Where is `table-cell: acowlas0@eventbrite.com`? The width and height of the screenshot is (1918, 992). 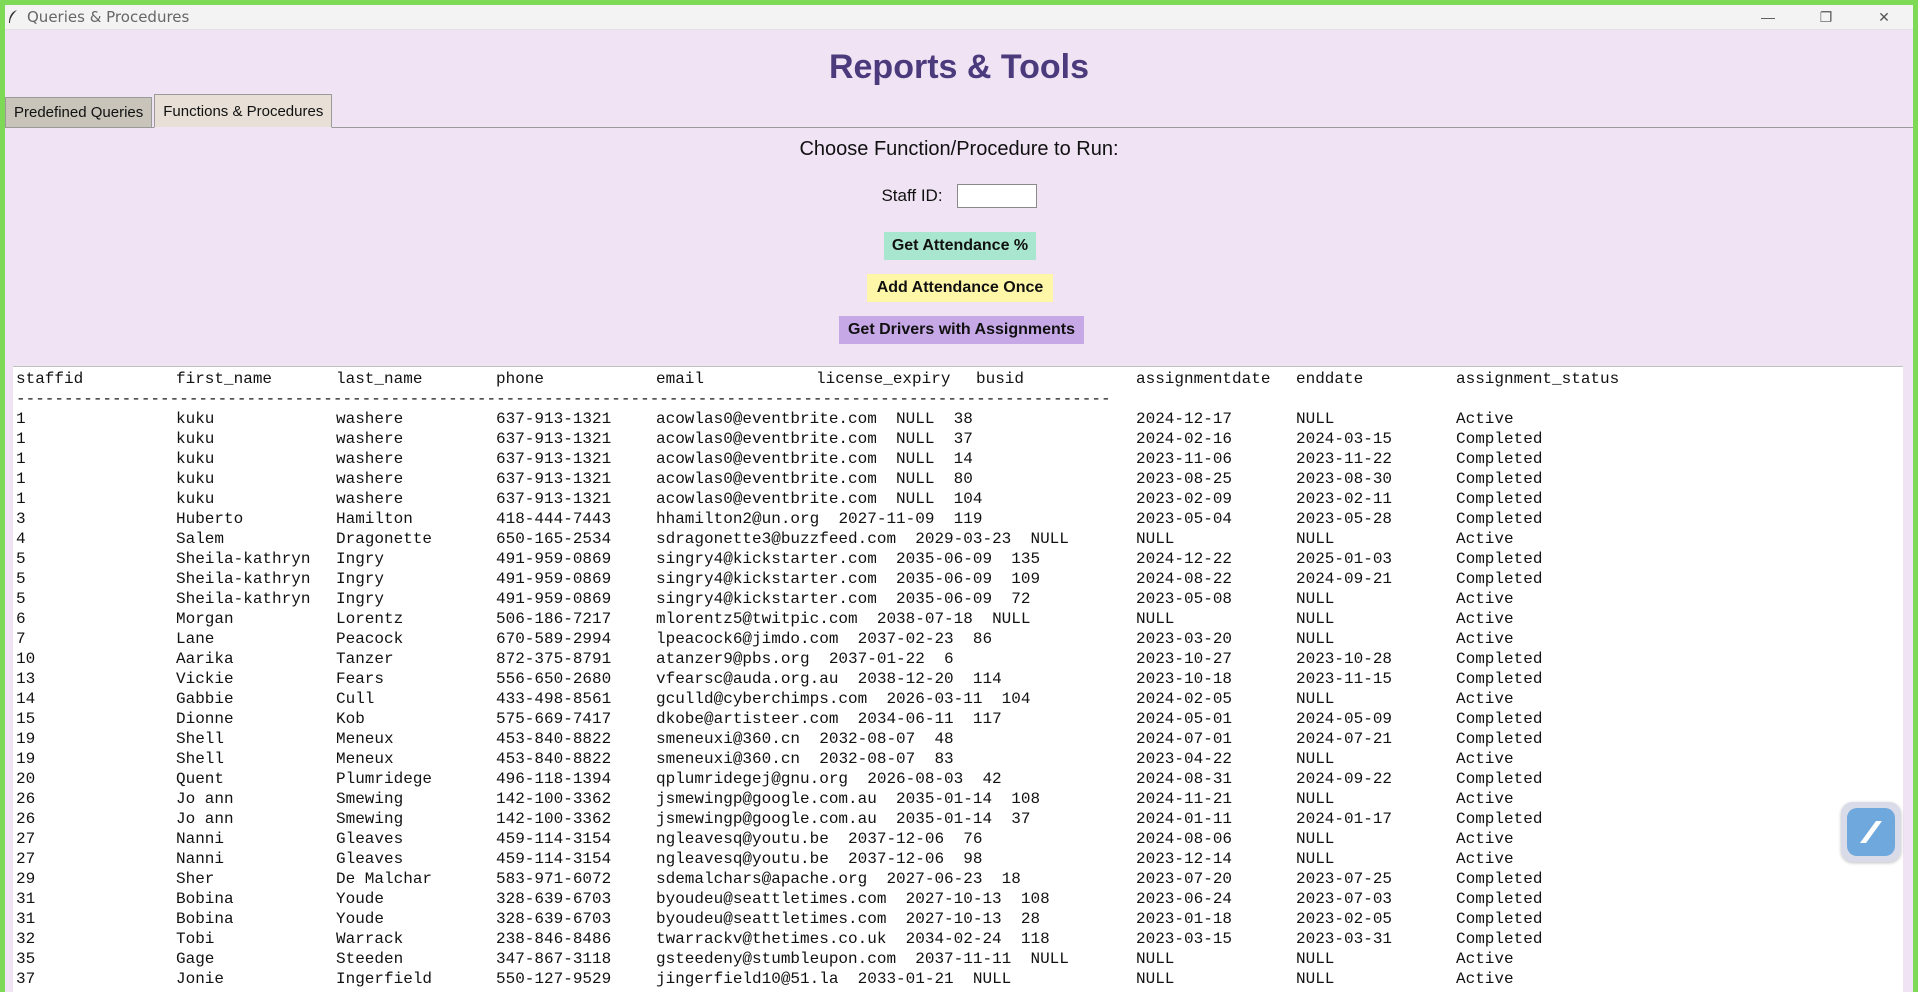 table-cell: acowlas0@eventbrite.com is located at coordinates (766, 459).